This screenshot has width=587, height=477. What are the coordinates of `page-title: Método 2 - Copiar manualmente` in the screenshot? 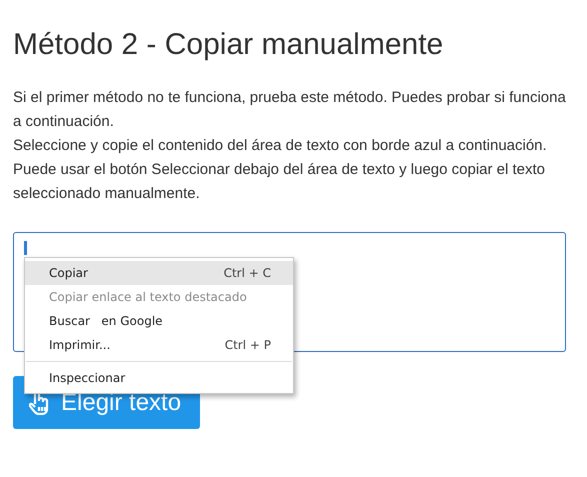 It's located at (228, 45).